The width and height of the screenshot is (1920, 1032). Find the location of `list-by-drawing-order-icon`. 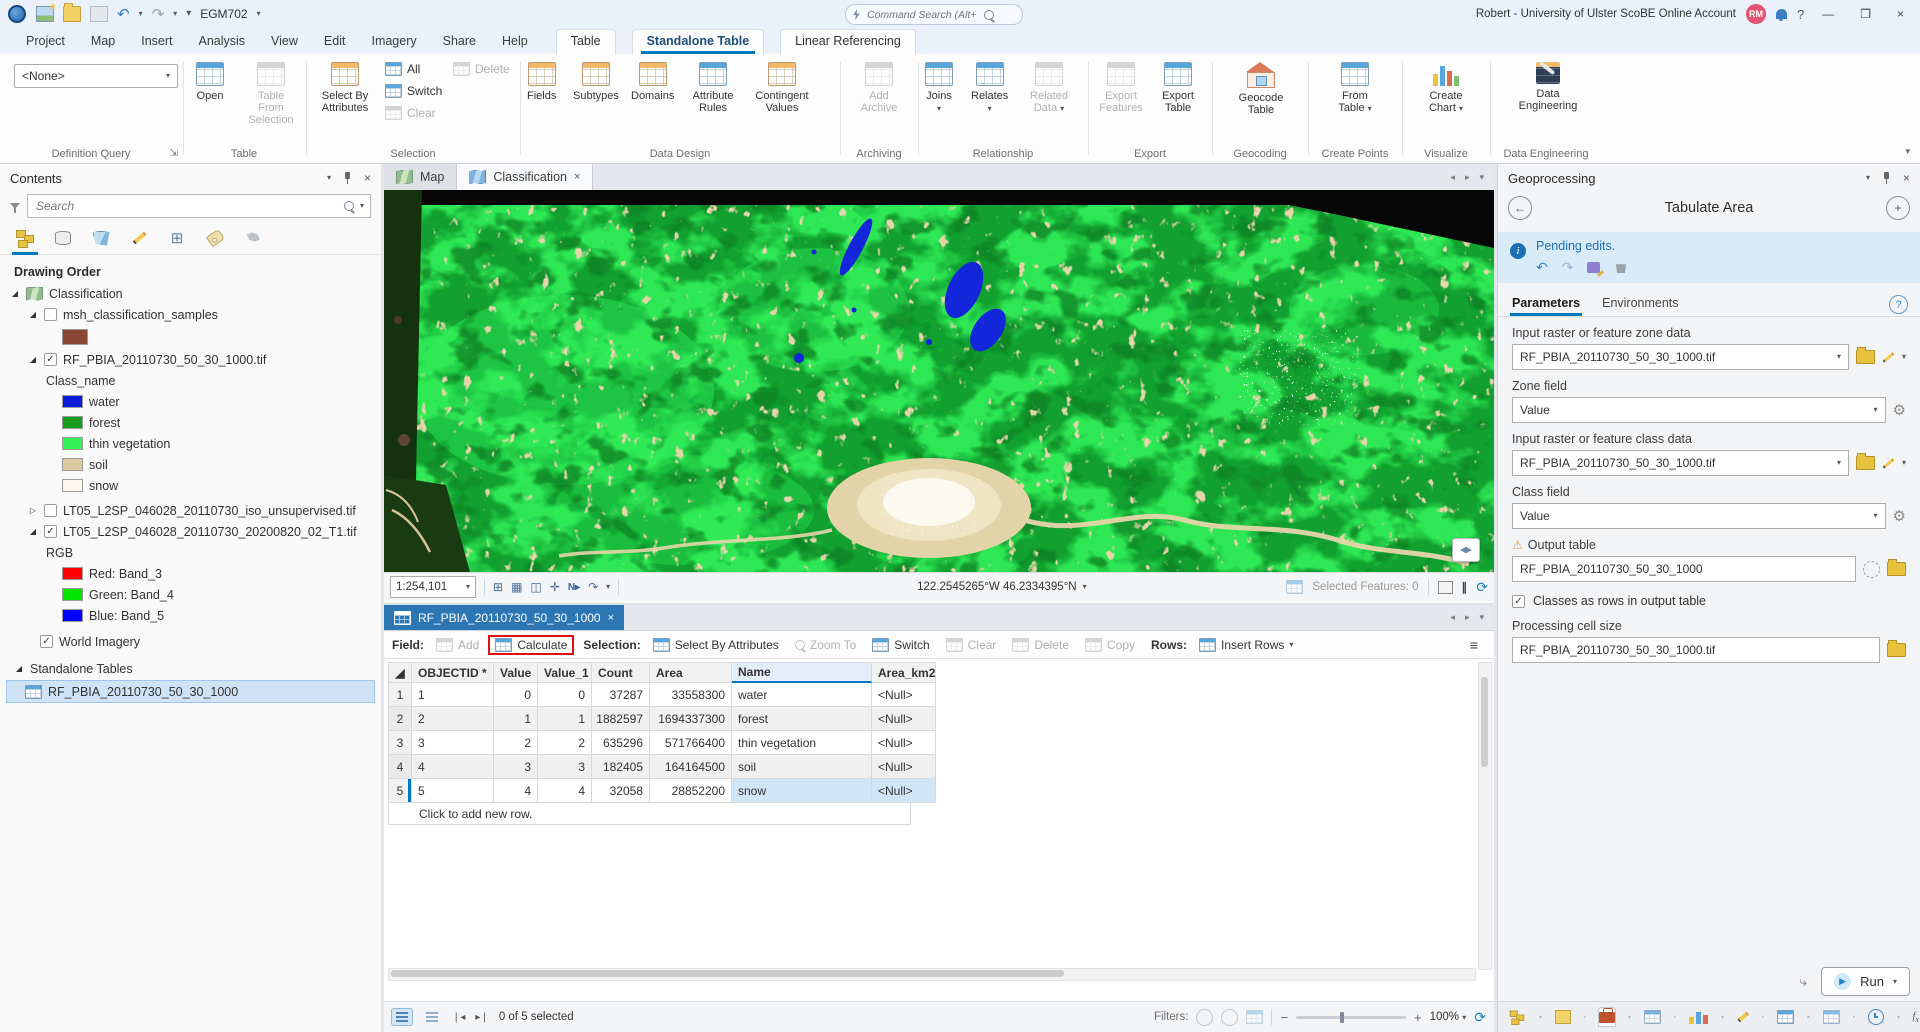

list-by-drawing-order-icon is located at coordinates (25, 241).